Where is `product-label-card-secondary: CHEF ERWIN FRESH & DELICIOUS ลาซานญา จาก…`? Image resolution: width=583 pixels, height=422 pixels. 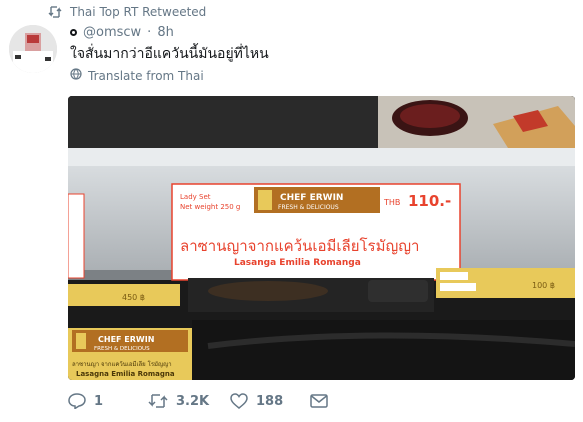 product-label-card-secondary: CHEF ERWIN FRESH & DELICIOUS ลาซานญา จาก… is located at coordinates (130, 354).